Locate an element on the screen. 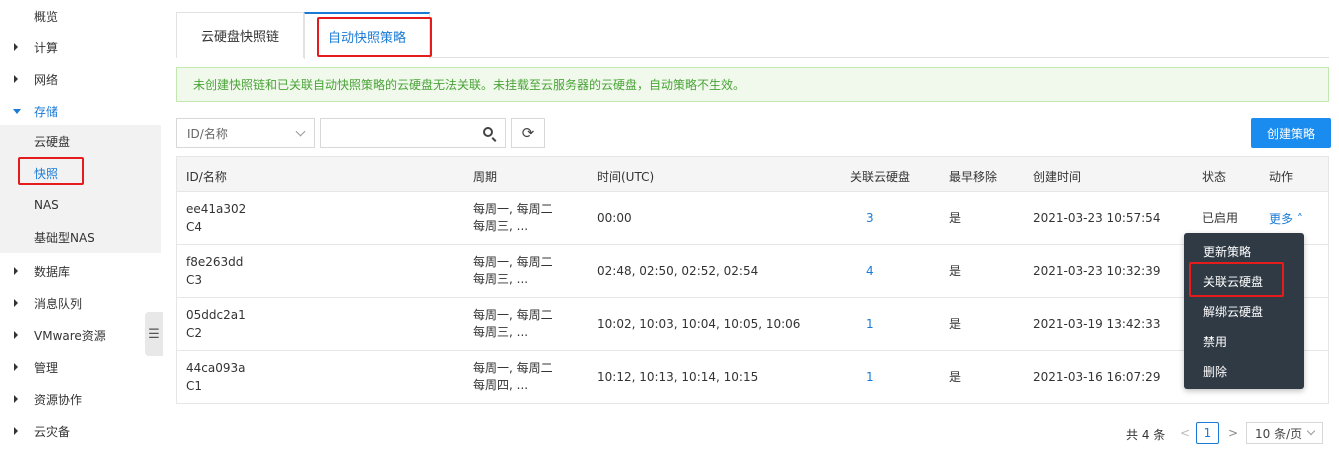 The image size is (1339, 452). refresh-button: ⟳ is located at coordinates (528, 133).